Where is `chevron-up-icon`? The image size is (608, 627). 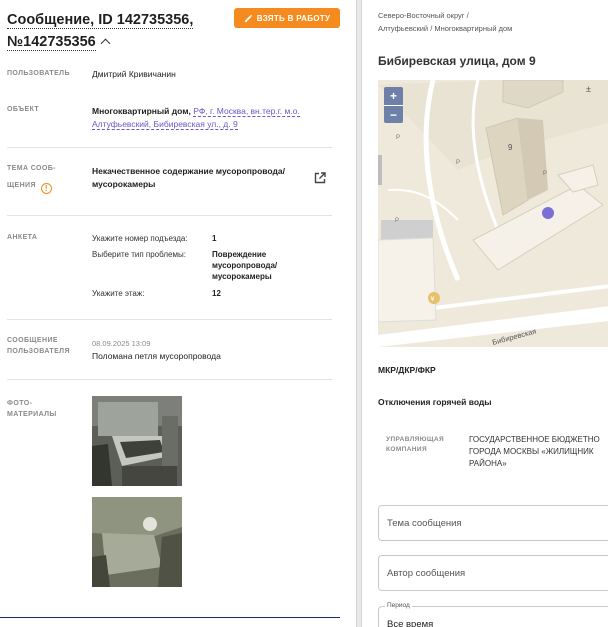 chevron-up-icon is located at coordinates (105, 43).